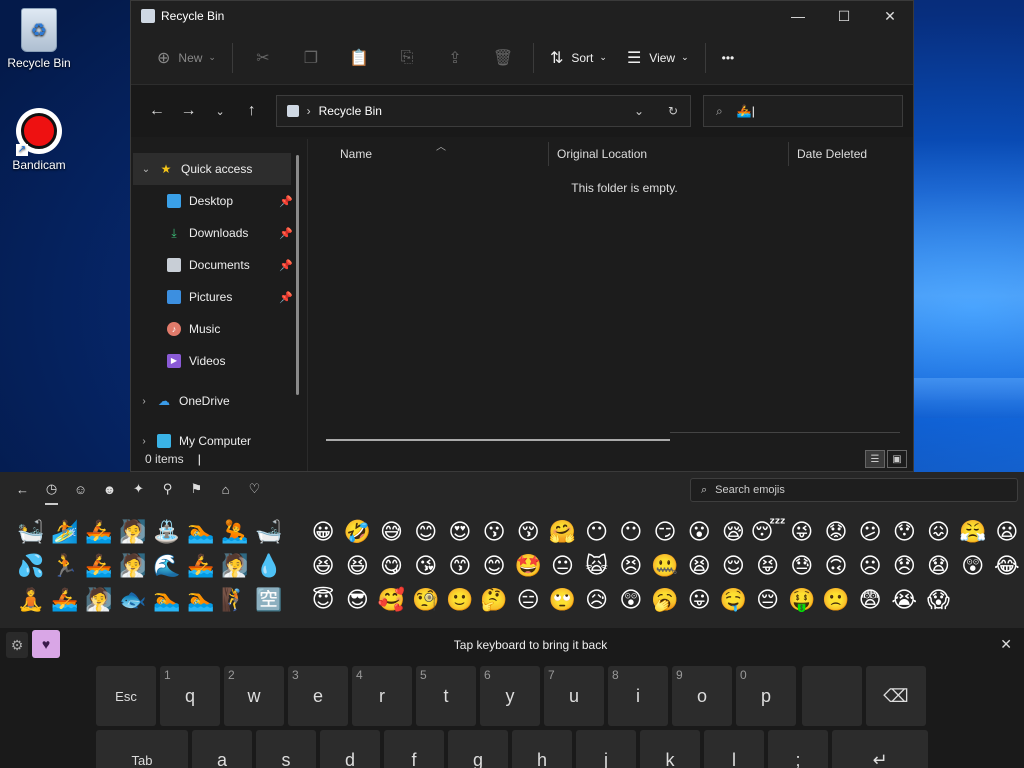 The width and height of the screenshot is (1024, 768). I want to click on emoji-item: 🙃, so click(836, 567).